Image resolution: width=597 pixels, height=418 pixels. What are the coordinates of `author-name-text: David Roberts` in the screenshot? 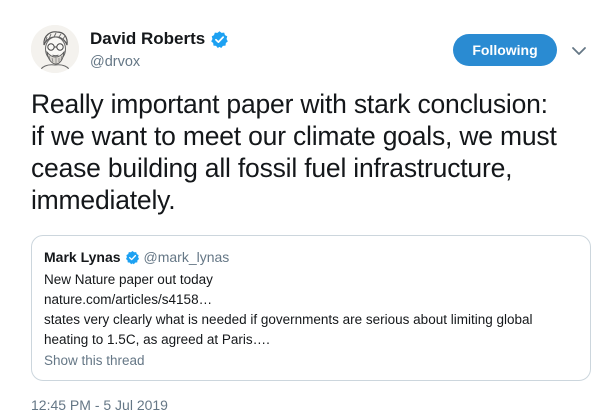 It's located at (147, 39).